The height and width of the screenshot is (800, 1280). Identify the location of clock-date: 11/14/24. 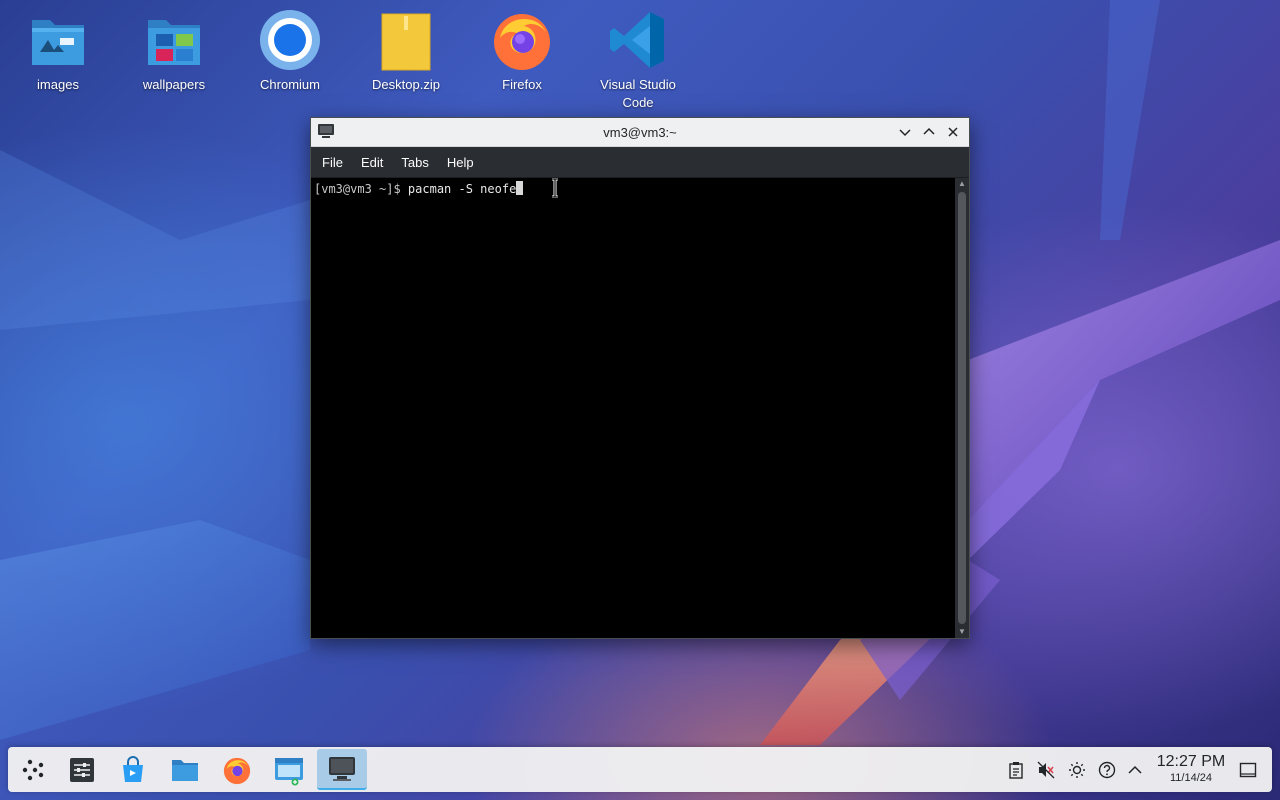
(1190, 778).